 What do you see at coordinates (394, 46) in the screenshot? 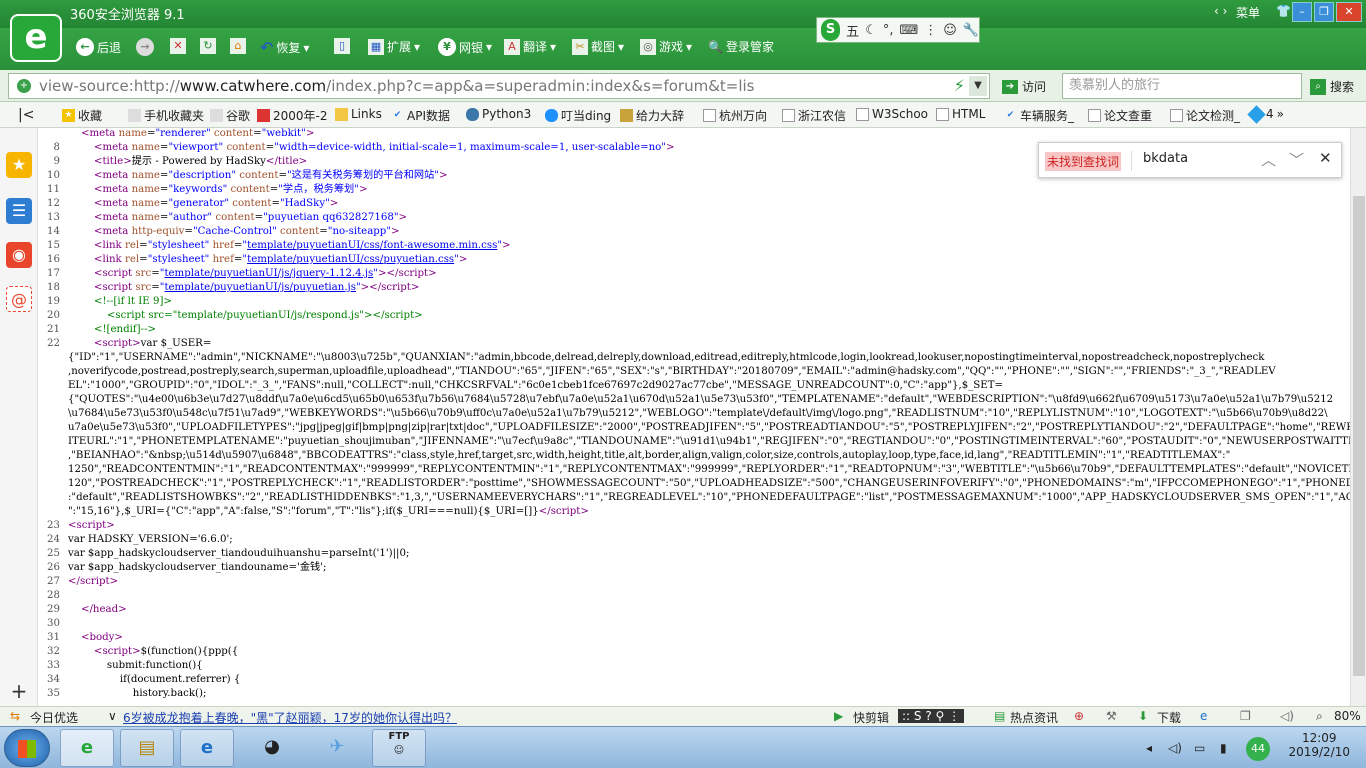
I see `extensions-button: ▦ 扩展 ▾` at bounding box center [394, 46].